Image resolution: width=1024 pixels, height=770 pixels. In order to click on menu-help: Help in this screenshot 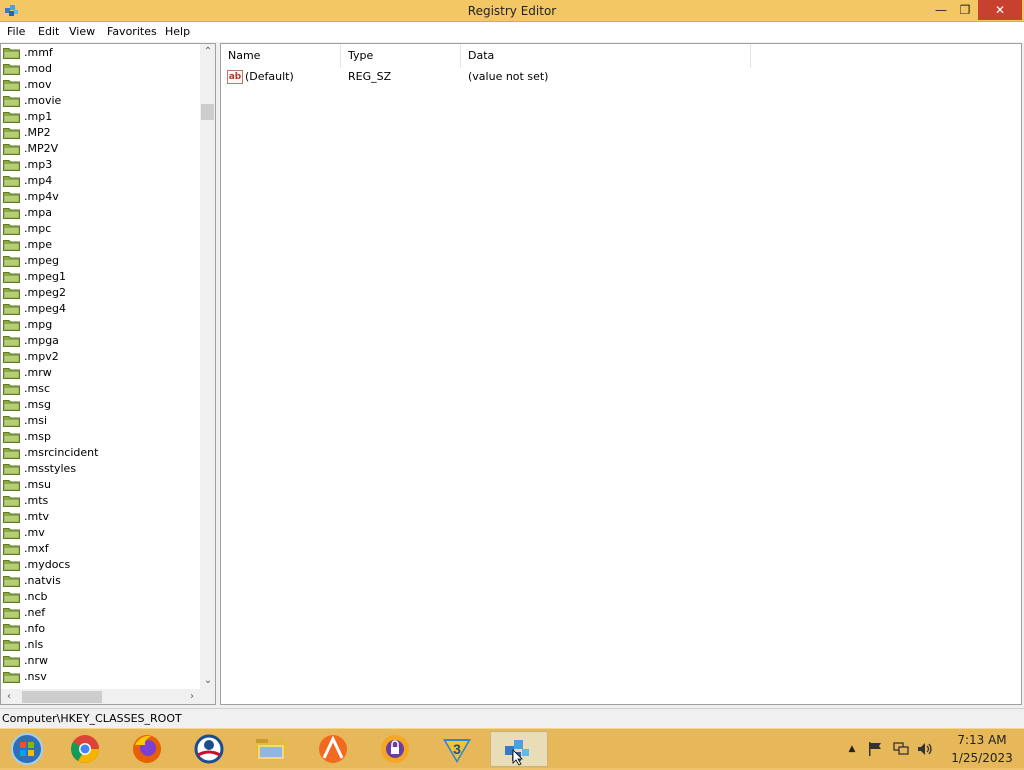, I will do `click(177, 32)`.